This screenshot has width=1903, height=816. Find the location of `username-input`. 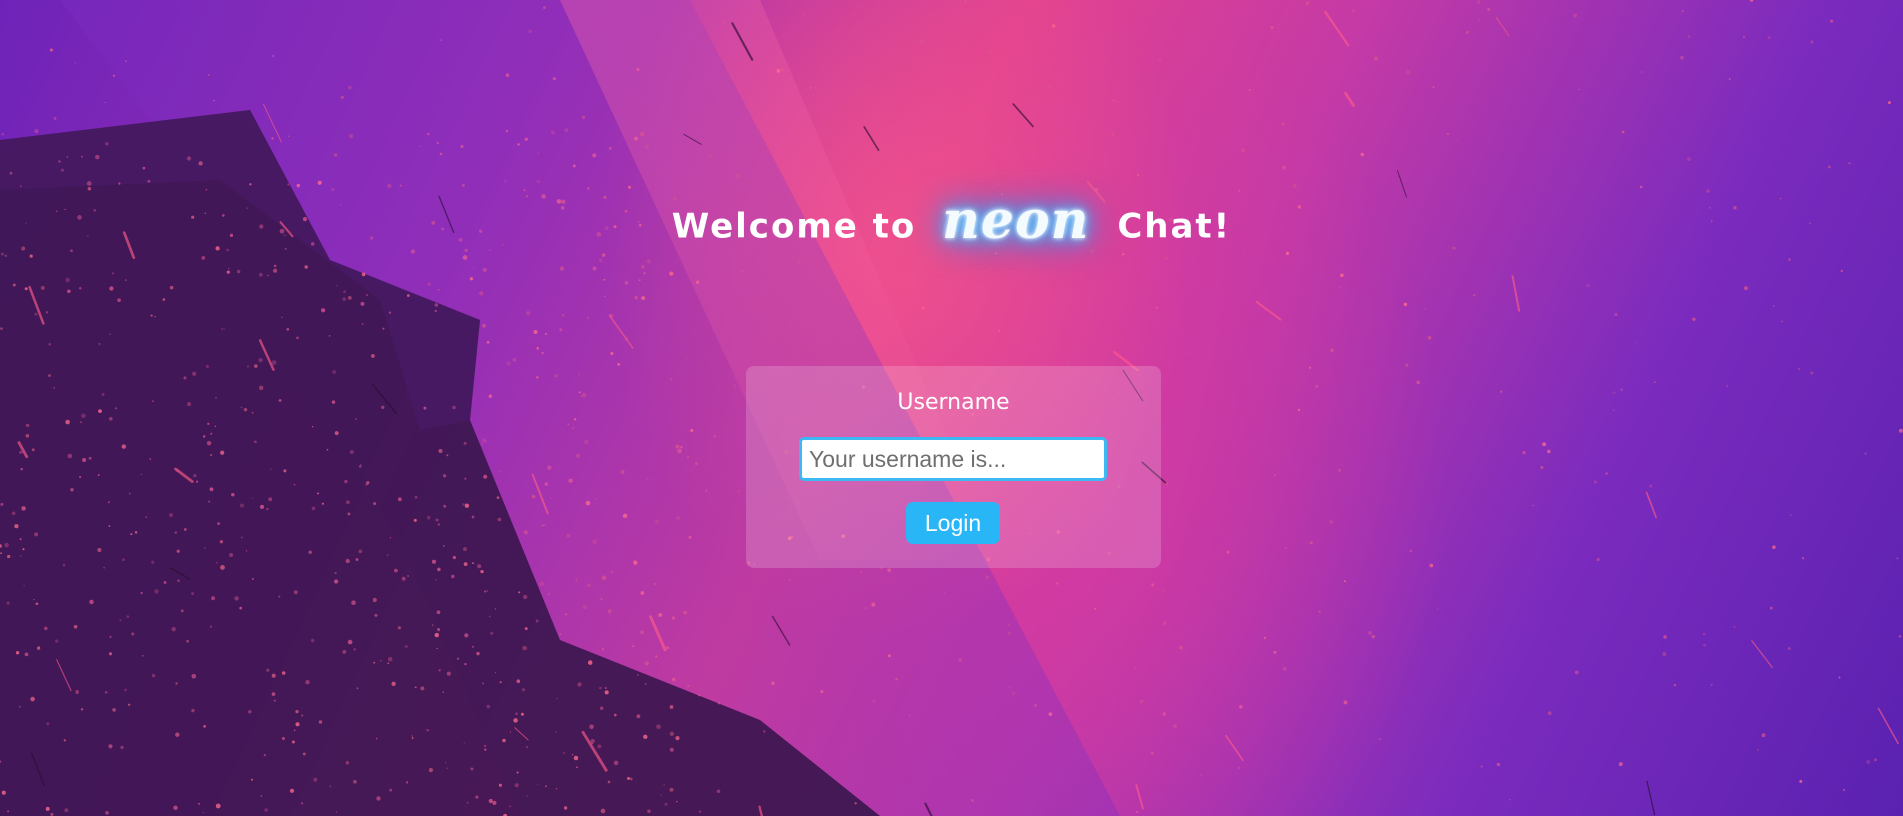

username-input is located at coordinates (953, 459).